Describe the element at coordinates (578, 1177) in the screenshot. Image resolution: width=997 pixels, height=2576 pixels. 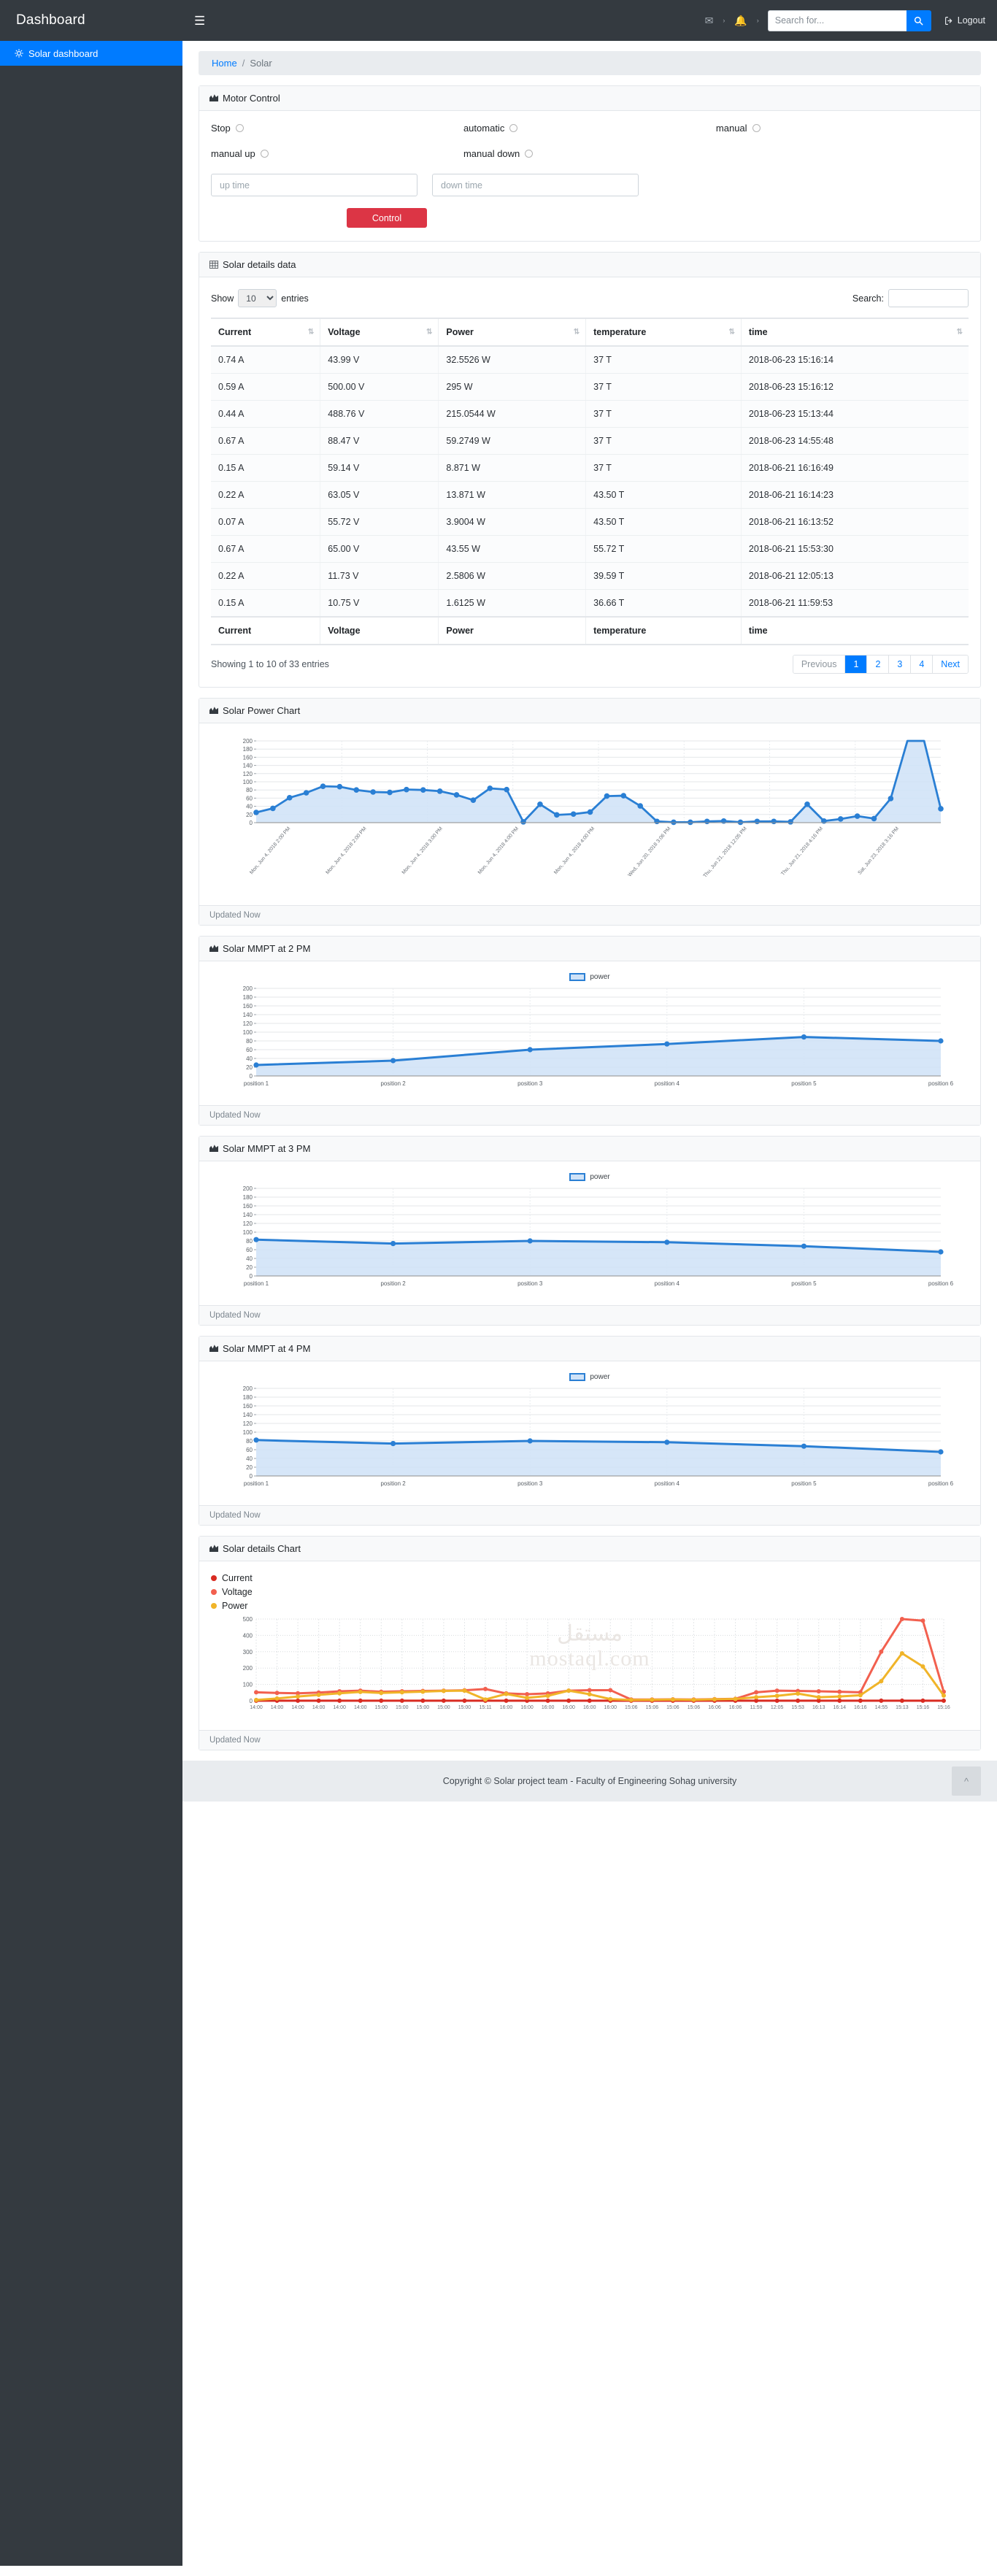
I see `legend-swatch-power` at that location.